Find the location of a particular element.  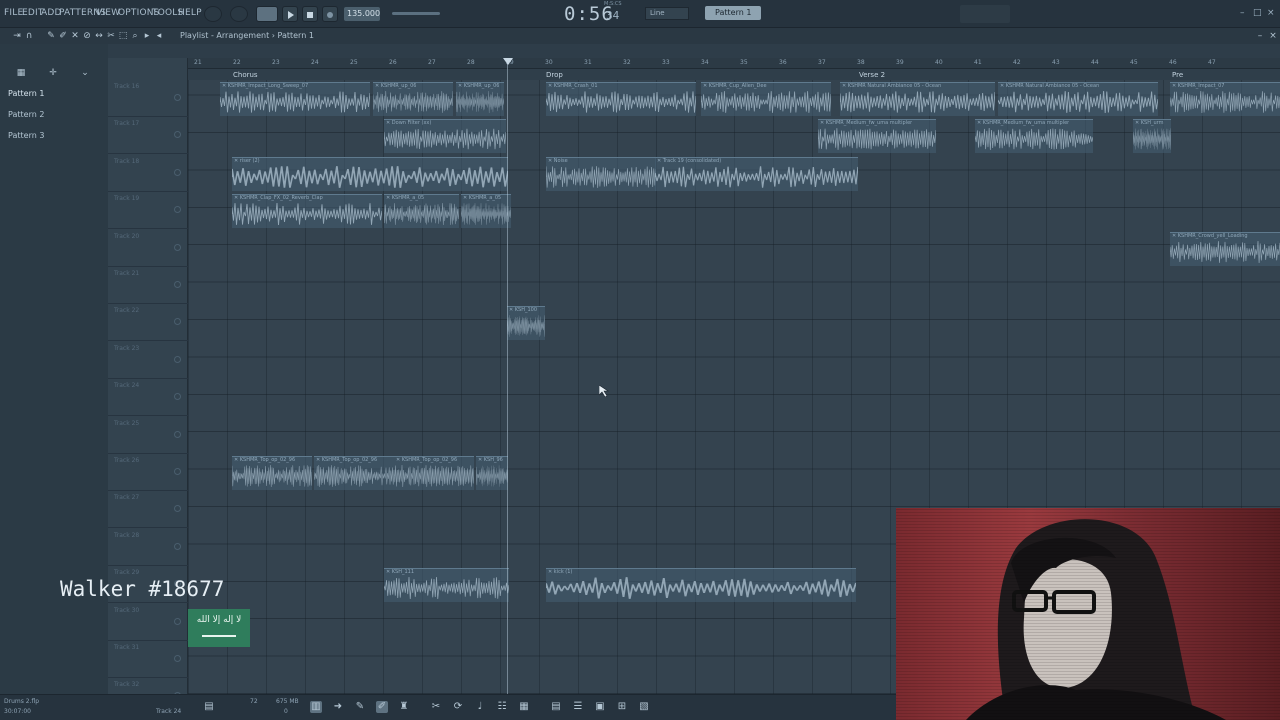

audio-clip: ✕ KSHMR_Crash_01 is located at coordinates (621, 99).